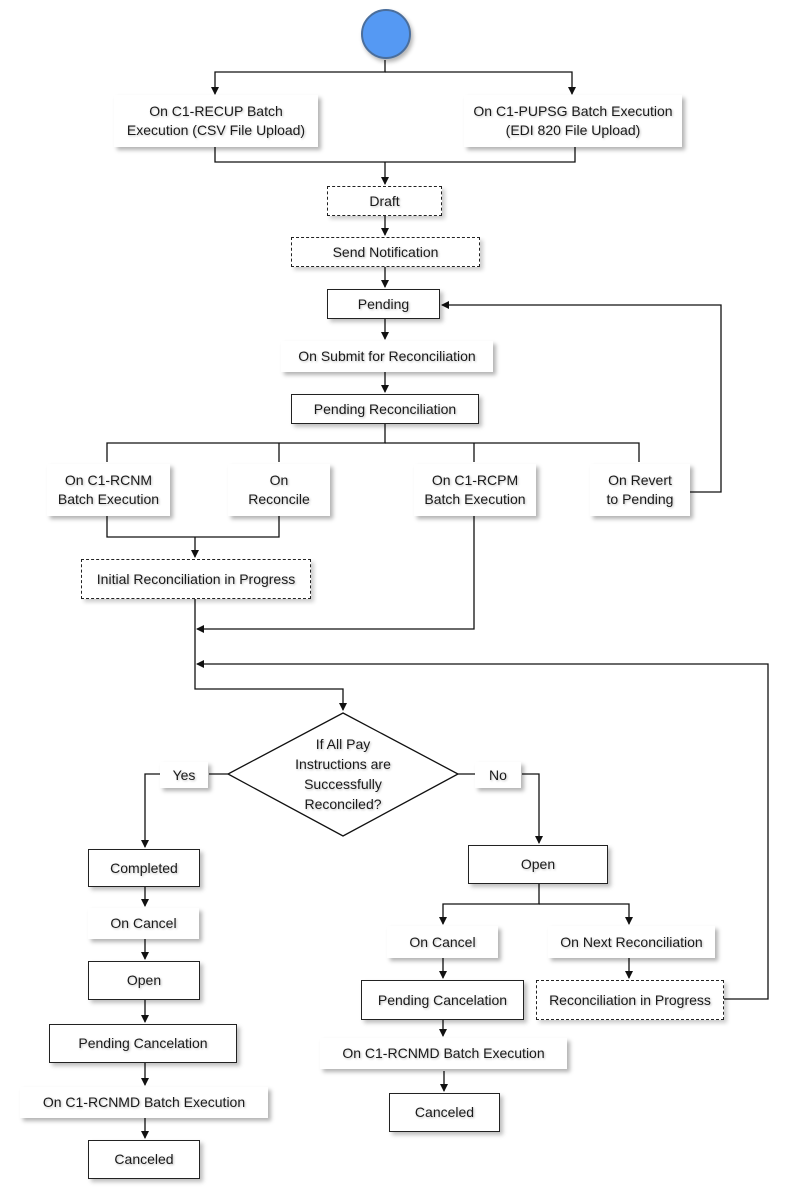 The height and width of the screenshot is (1199, 801). I want to click on event-rcpm-batch: On C1-RCPM Batch Execution, so click(475, 490).